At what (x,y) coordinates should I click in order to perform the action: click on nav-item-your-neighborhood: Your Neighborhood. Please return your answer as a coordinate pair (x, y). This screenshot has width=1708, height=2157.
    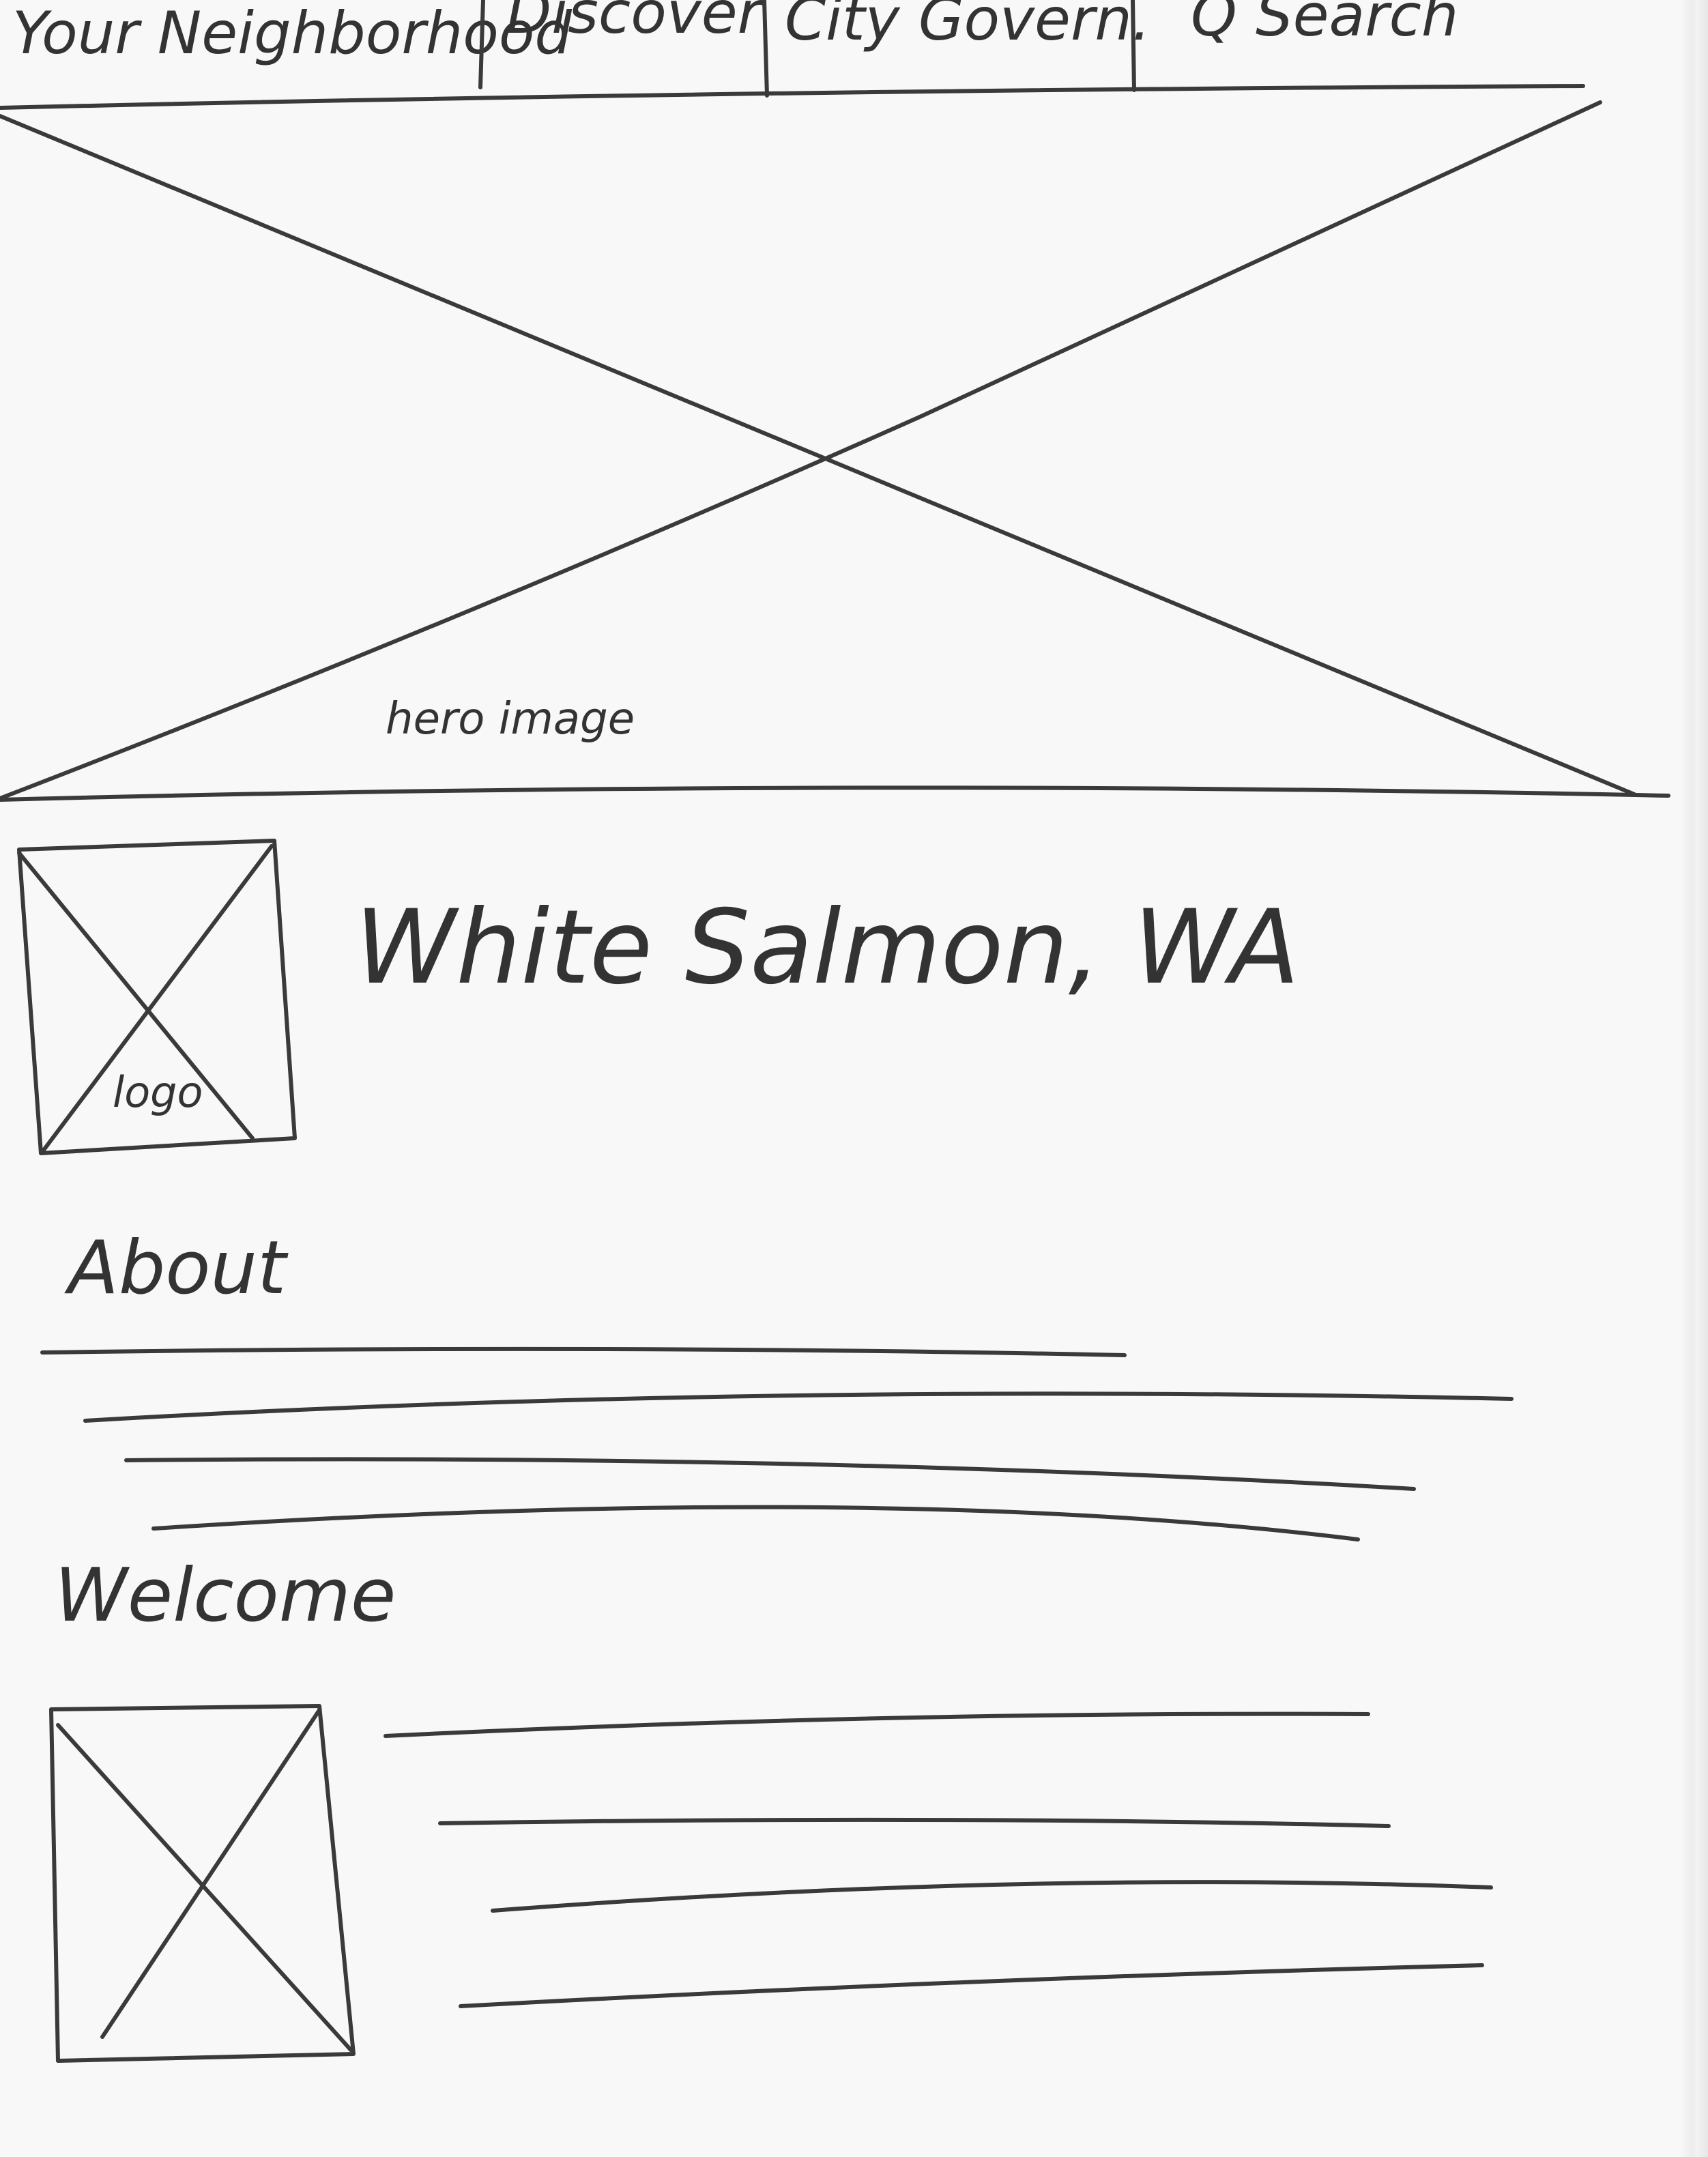
    Looking at the image, I should click on (292, 34).